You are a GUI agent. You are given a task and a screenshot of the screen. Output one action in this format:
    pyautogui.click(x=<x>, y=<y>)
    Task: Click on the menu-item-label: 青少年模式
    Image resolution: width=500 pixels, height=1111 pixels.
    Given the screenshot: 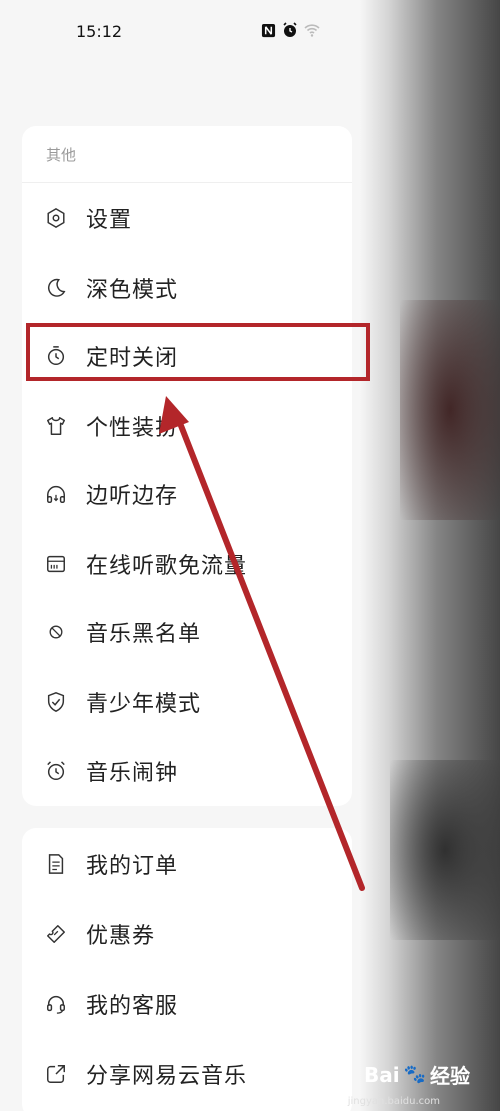 What is the action you would take?
    pyautogui.click(x=144, y=704)
    